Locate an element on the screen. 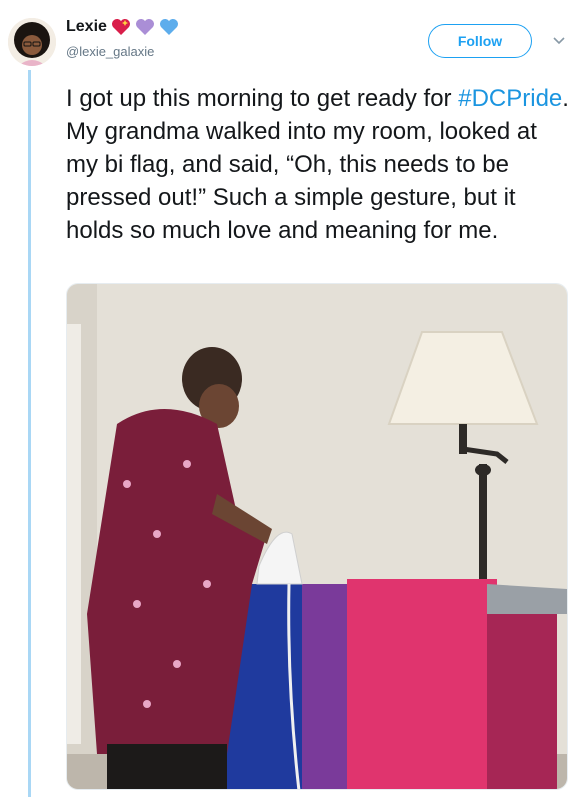 The image size is (586, 797). hashtag-link: #DCPride is located at coordinates (510, 98).